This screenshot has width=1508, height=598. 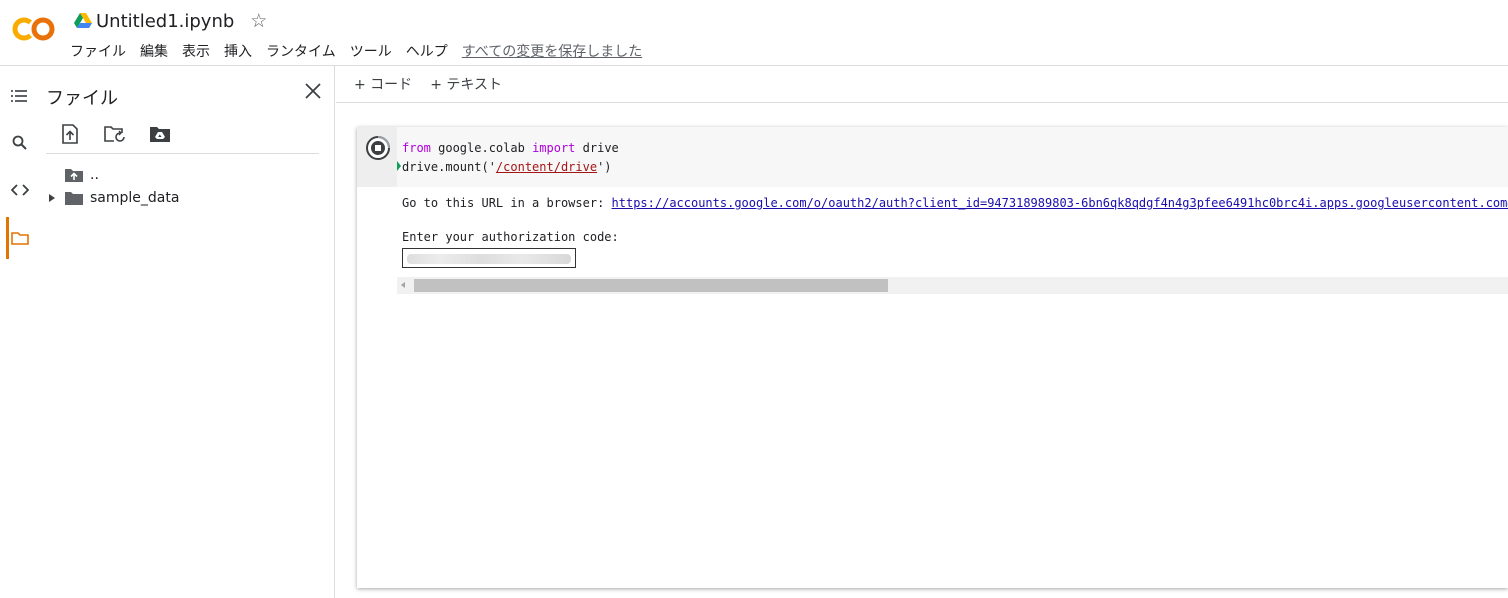 What do you see at coordinates (82, 98) in the screenshot?
I see `files-panel-title: ファイル` at bounding box center [82, 98].